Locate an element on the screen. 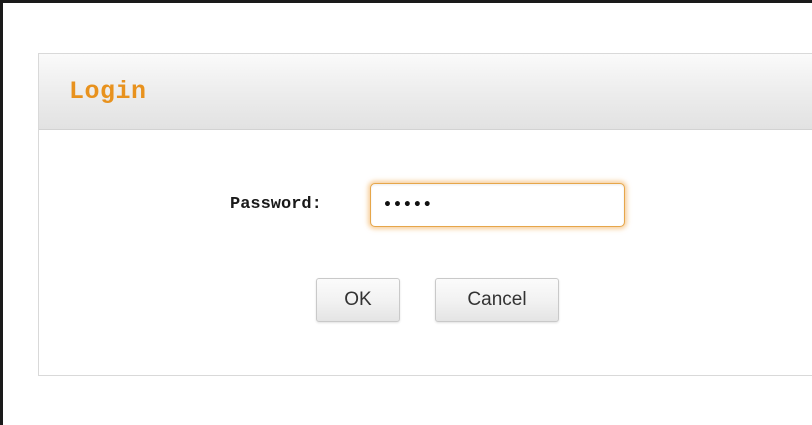  password-row: Password: is located at coordinates (425, 206).